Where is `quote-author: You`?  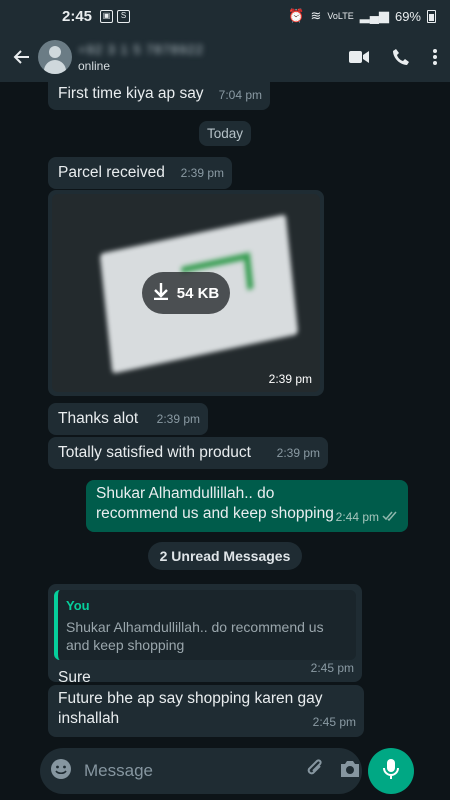
quote-author: You is located at coordinates (78, 605).